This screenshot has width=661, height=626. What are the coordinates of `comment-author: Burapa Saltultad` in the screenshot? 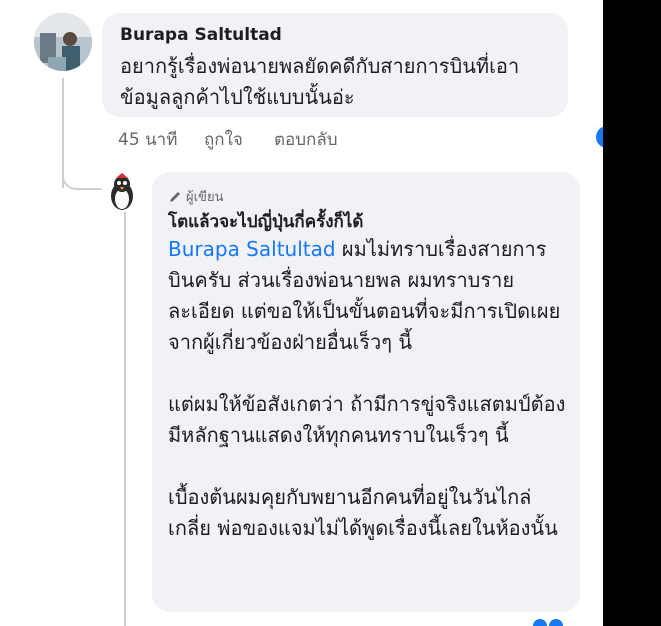 It's located at (201, 35).